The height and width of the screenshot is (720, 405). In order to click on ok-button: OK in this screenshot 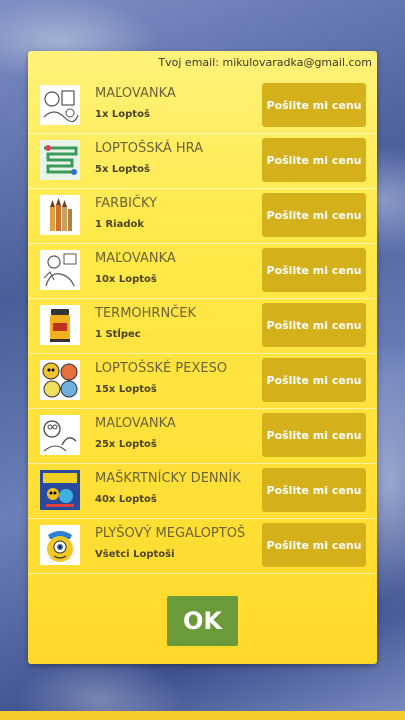, I will do `click(202, 621)`.